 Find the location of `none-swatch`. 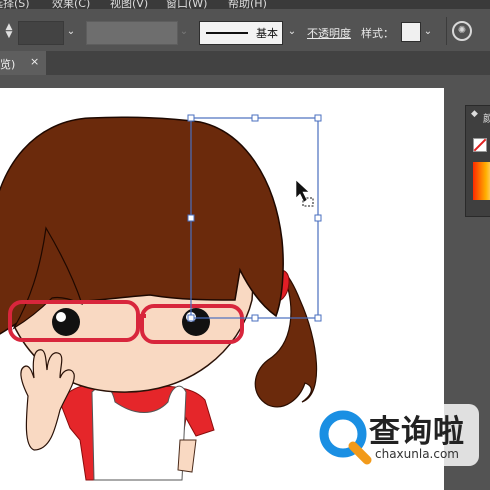

none-swatch is located at coordinates (480, 145).